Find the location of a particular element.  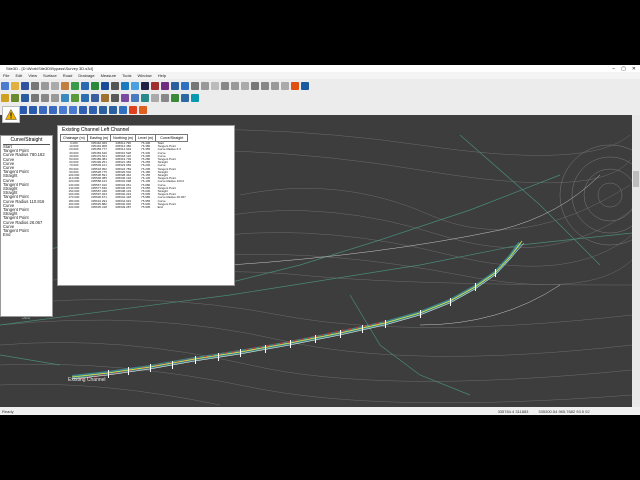

globe-icon is located at coordinates (85, 85).